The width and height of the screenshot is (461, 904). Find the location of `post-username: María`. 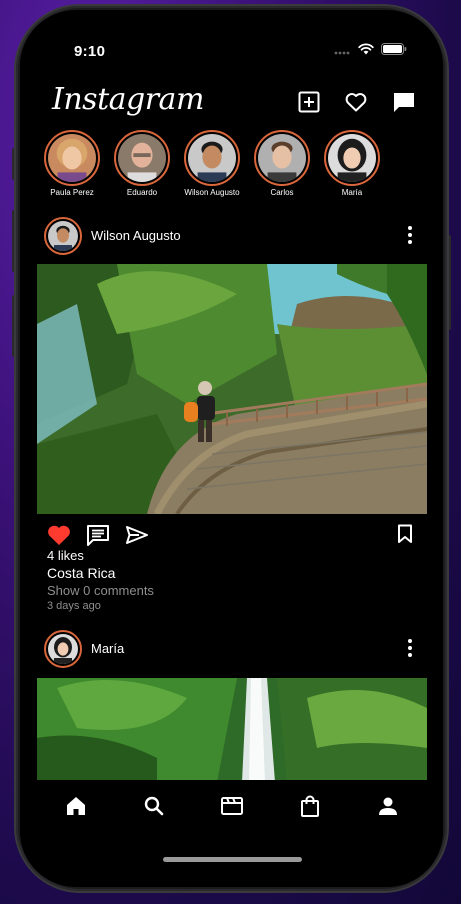

post-username: María is located at coordinates (107, 648).